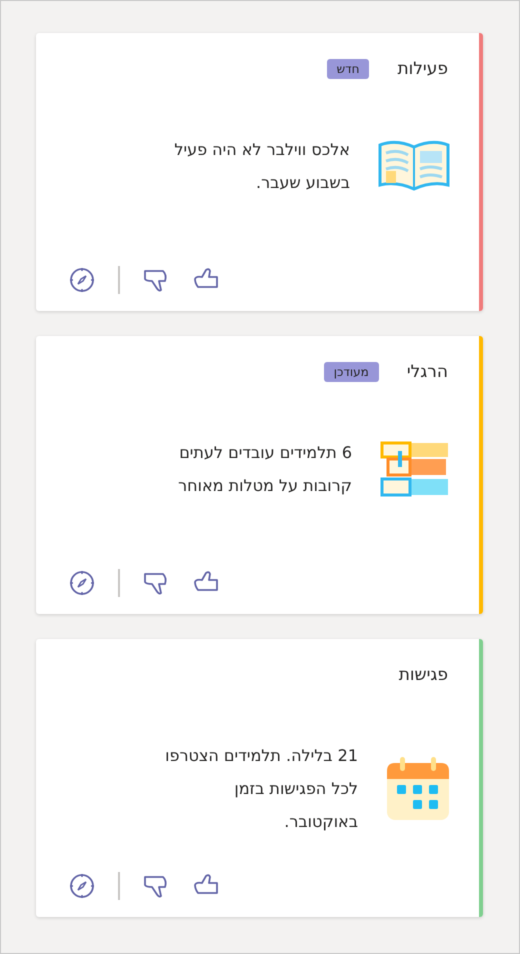  Describe the element at coordinates (418, 788) in the screenshot. I see `calendar-icon` at that location.